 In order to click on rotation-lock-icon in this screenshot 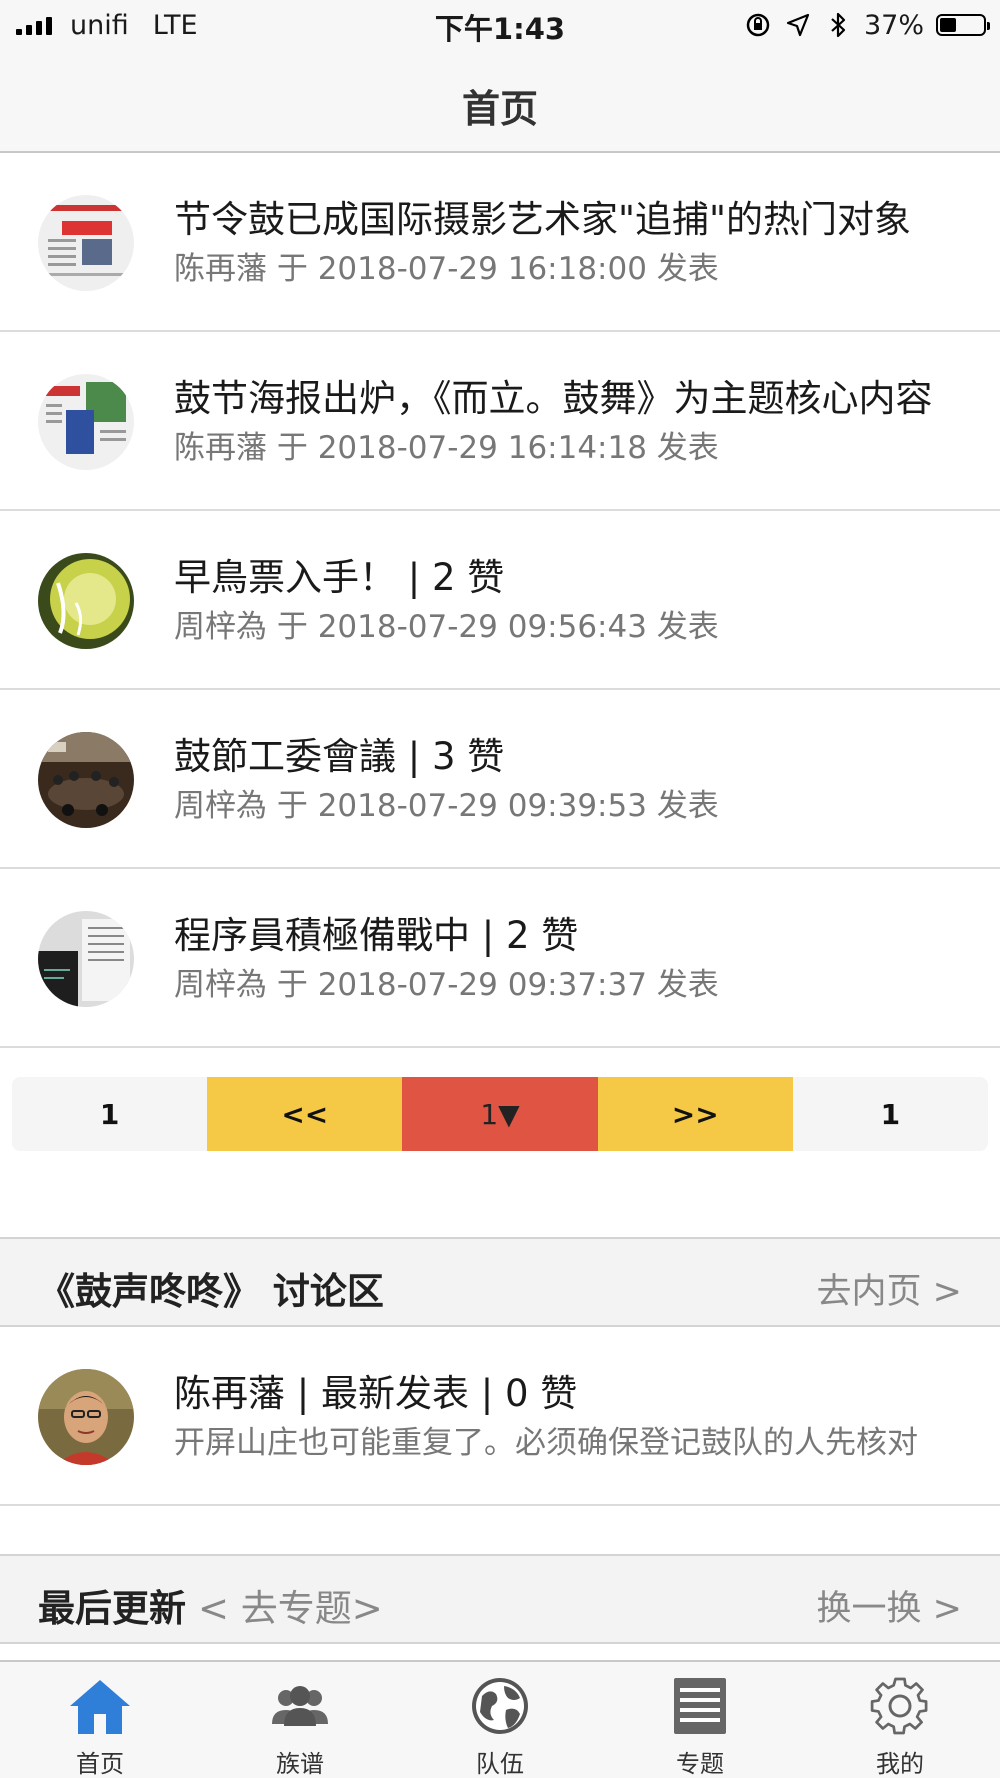, I will do `click(758, 25)`.